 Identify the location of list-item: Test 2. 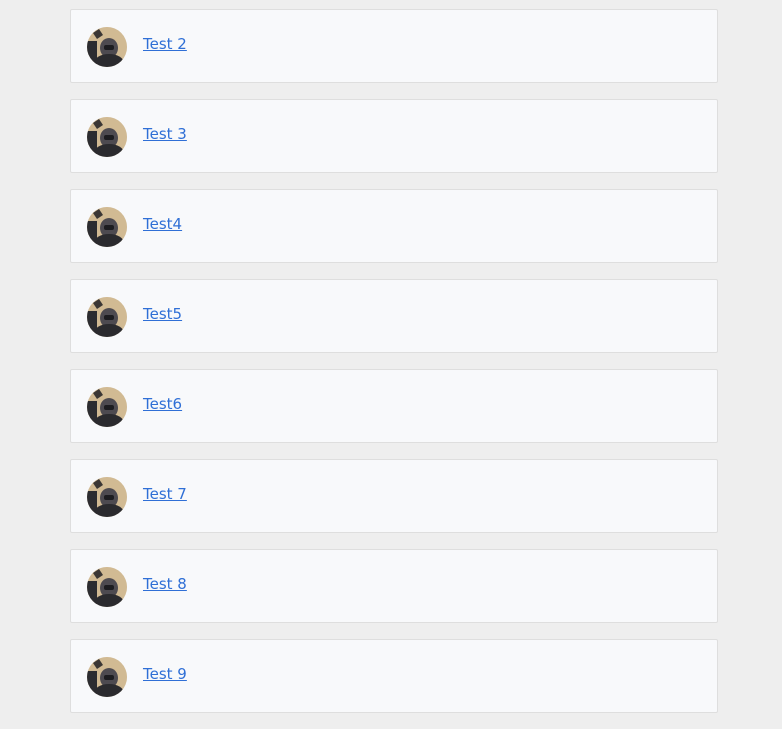
(394, 46).